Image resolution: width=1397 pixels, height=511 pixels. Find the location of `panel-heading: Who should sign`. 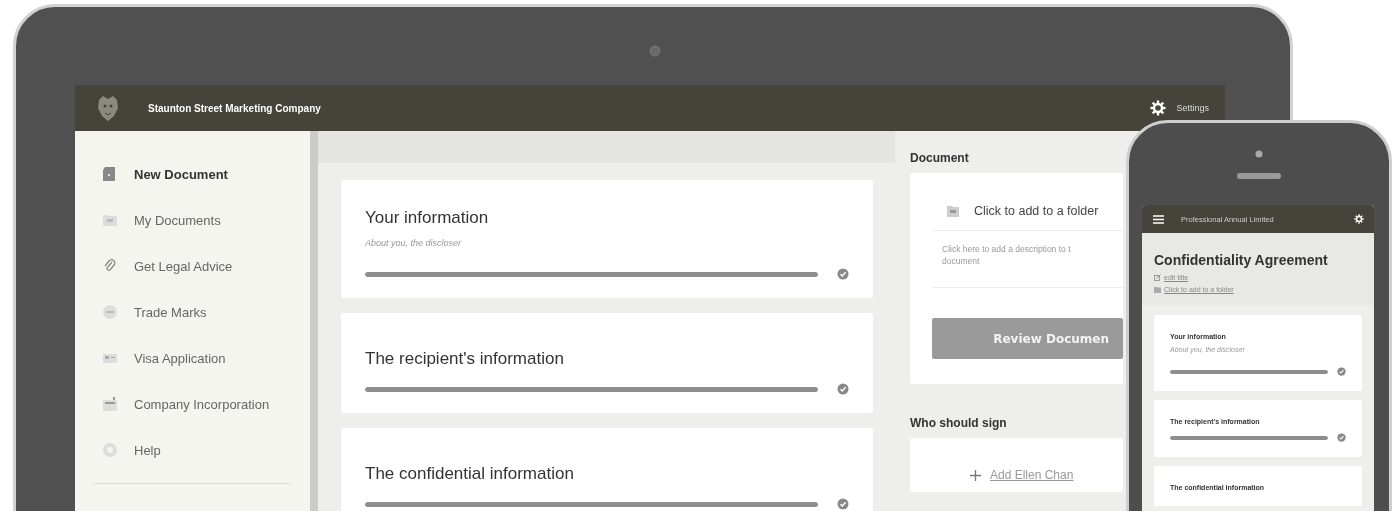

panel-heading: Who should sign is located at coordinates (958, 423).